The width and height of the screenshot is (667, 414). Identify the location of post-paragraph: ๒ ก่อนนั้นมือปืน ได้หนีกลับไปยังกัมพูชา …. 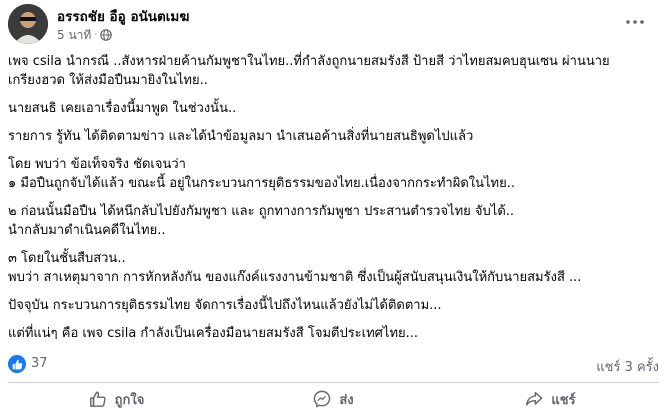
(333, 221).